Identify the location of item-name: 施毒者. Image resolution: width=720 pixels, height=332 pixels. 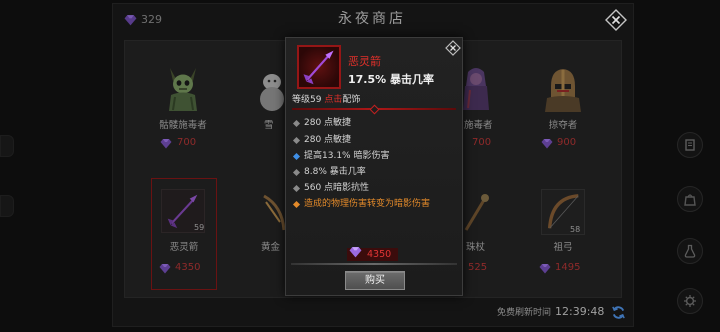
(478, 125).